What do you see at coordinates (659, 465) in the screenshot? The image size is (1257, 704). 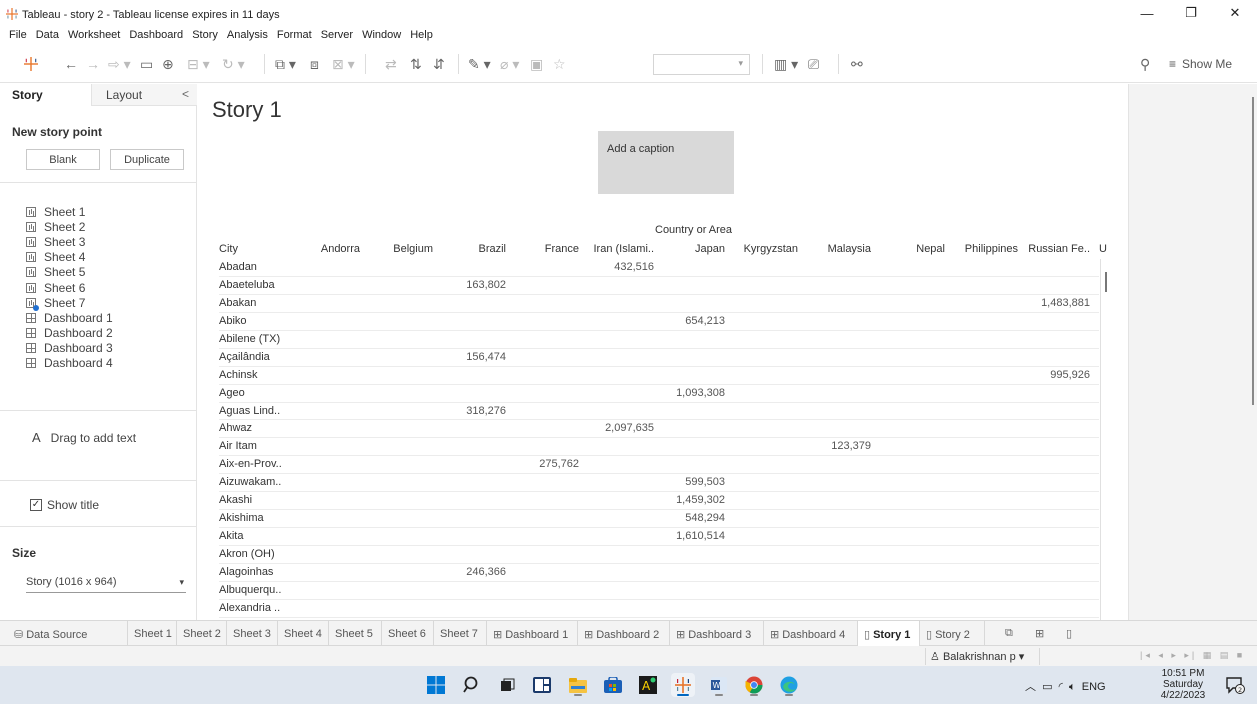 I see `table-row: Aix-en-Prov.. 275,762` at bounding box center [659, 465].